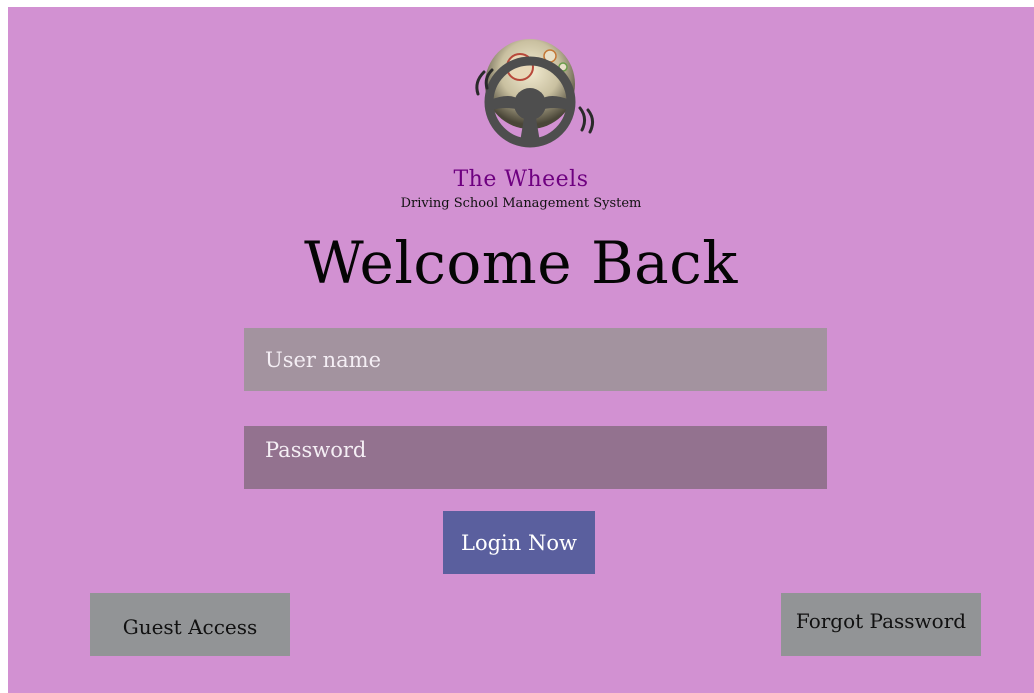 This screenshot has width=1034, height=693. Describe the element at coordinates (535, 93) in the screenshot. I see `steering-wheel-icon` at that location.